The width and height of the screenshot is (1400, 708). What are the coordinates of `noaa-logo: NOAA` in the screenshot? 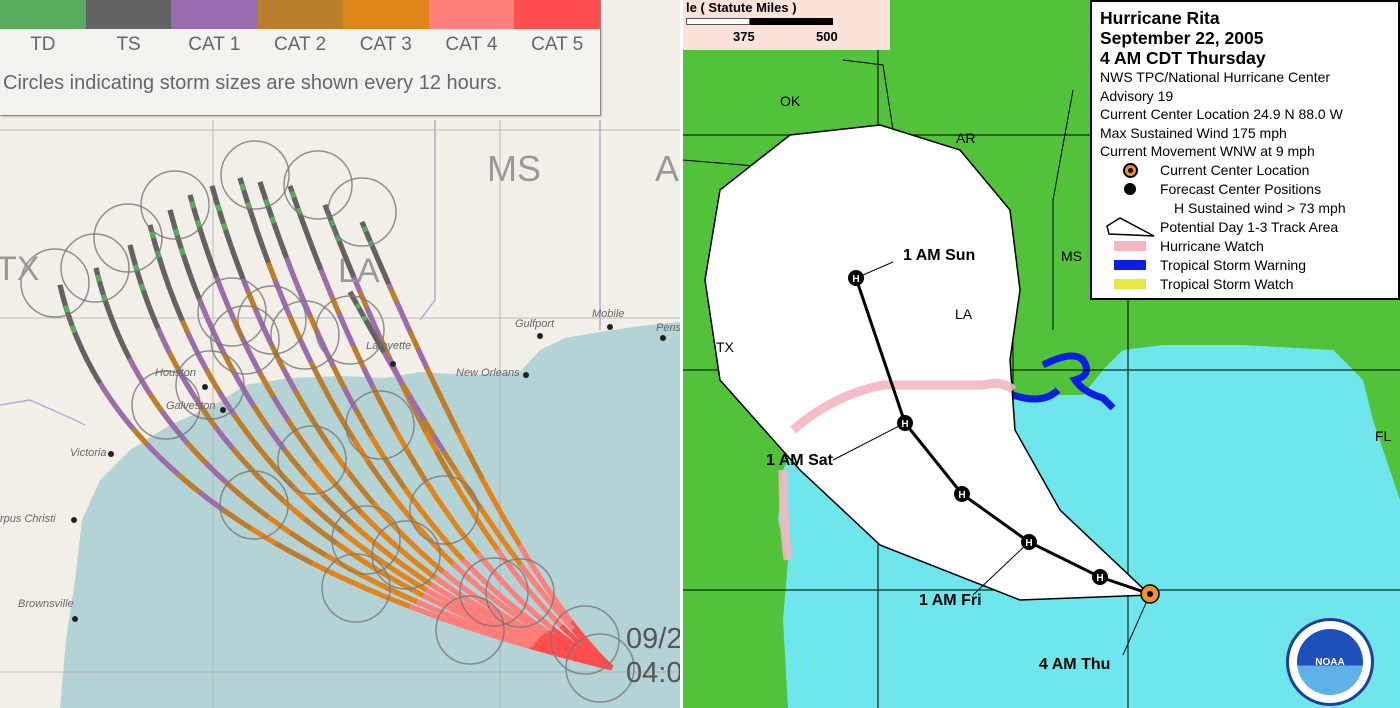 It's located at (1330, 662).